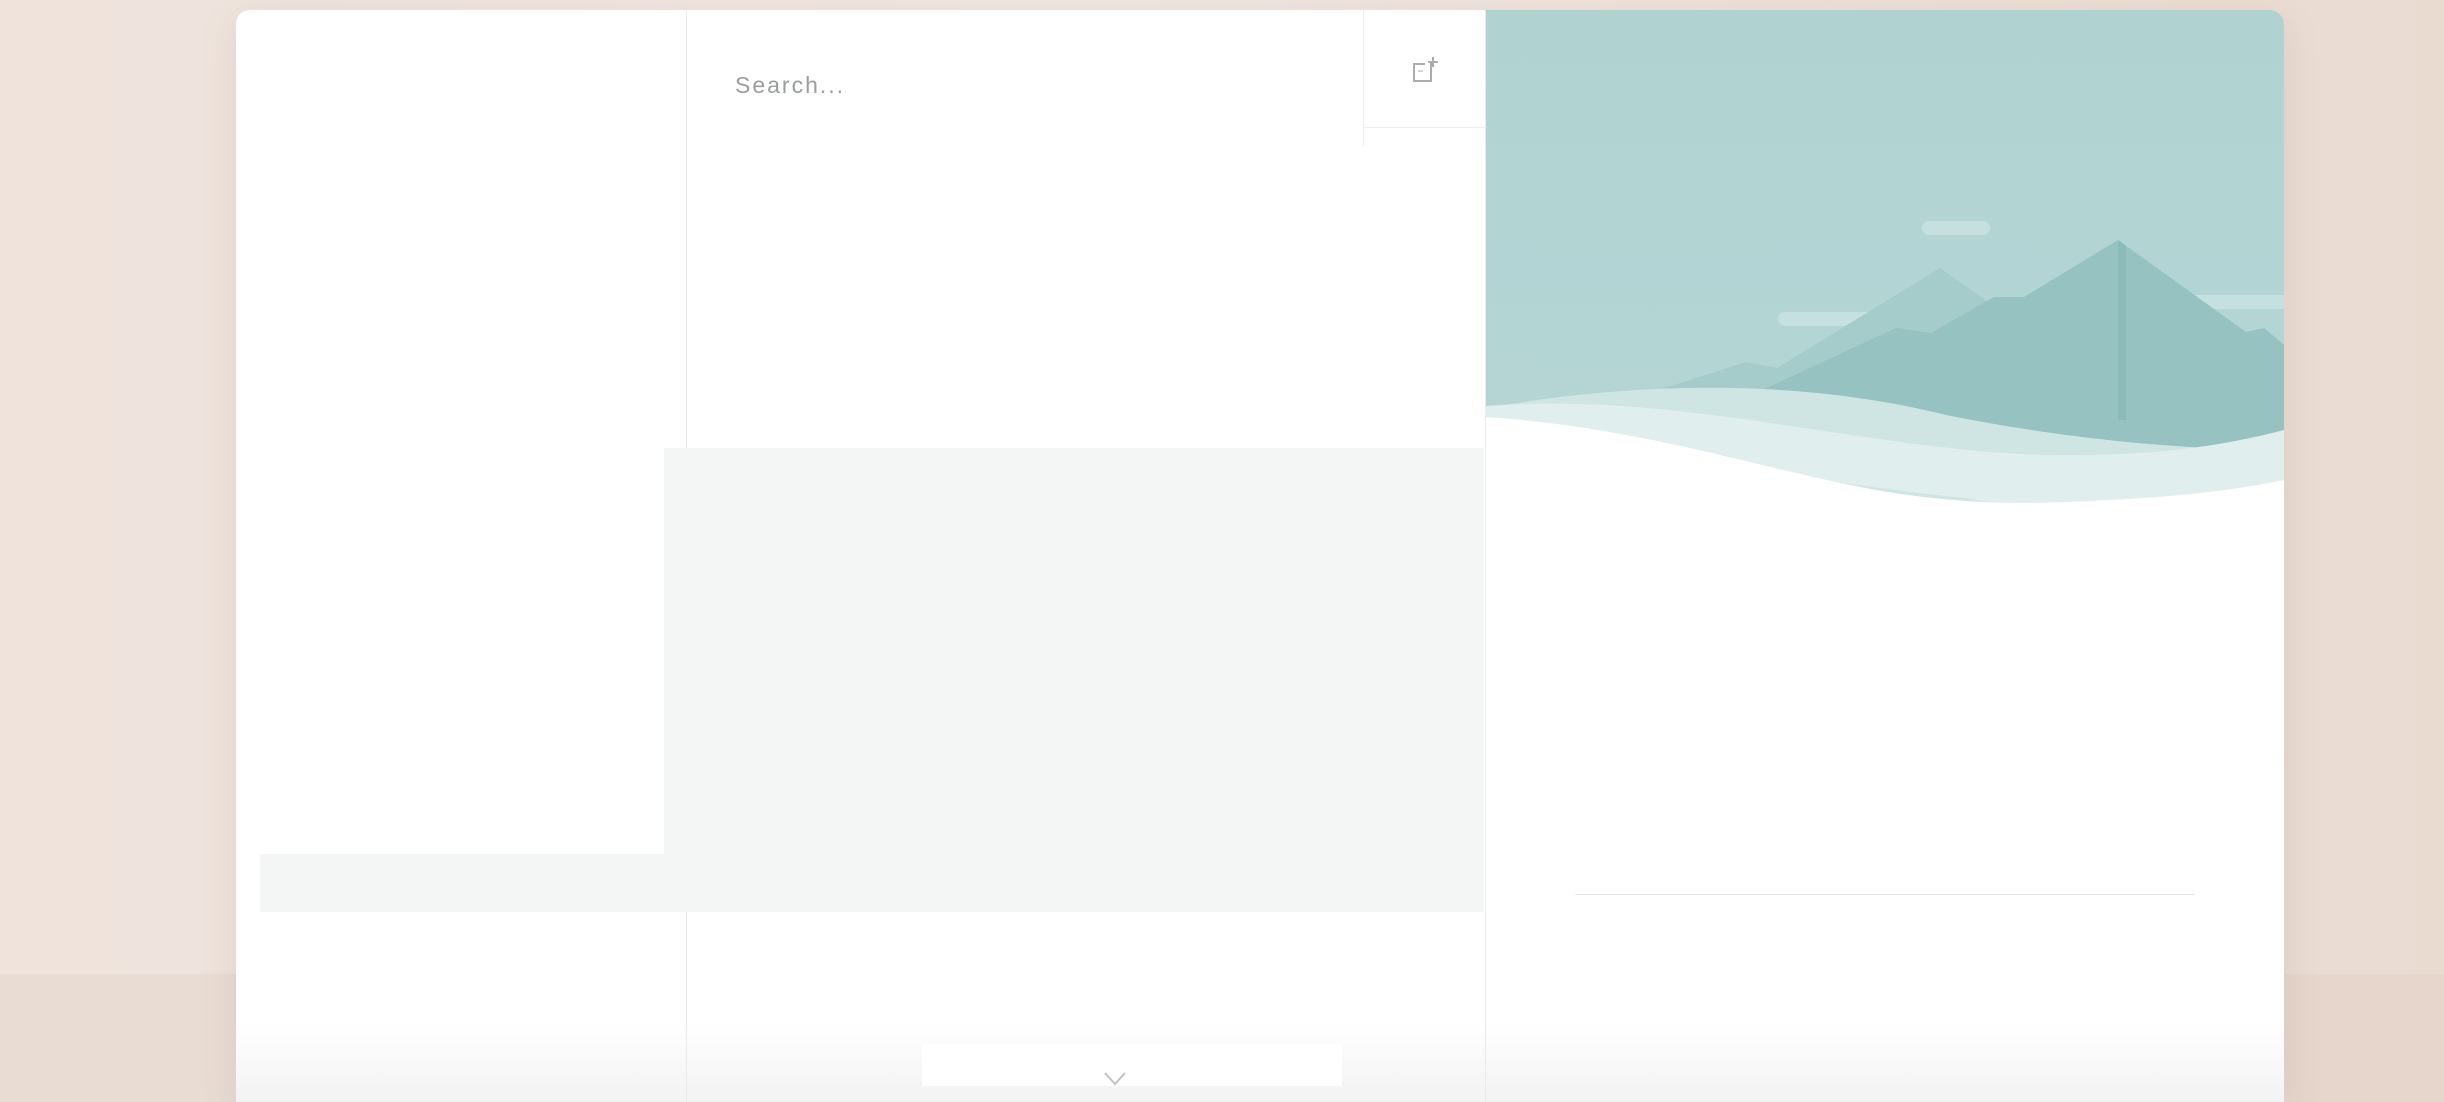 The image size is (2444, 1102). I want to click on mountain-ridge, so click(2122, 330).